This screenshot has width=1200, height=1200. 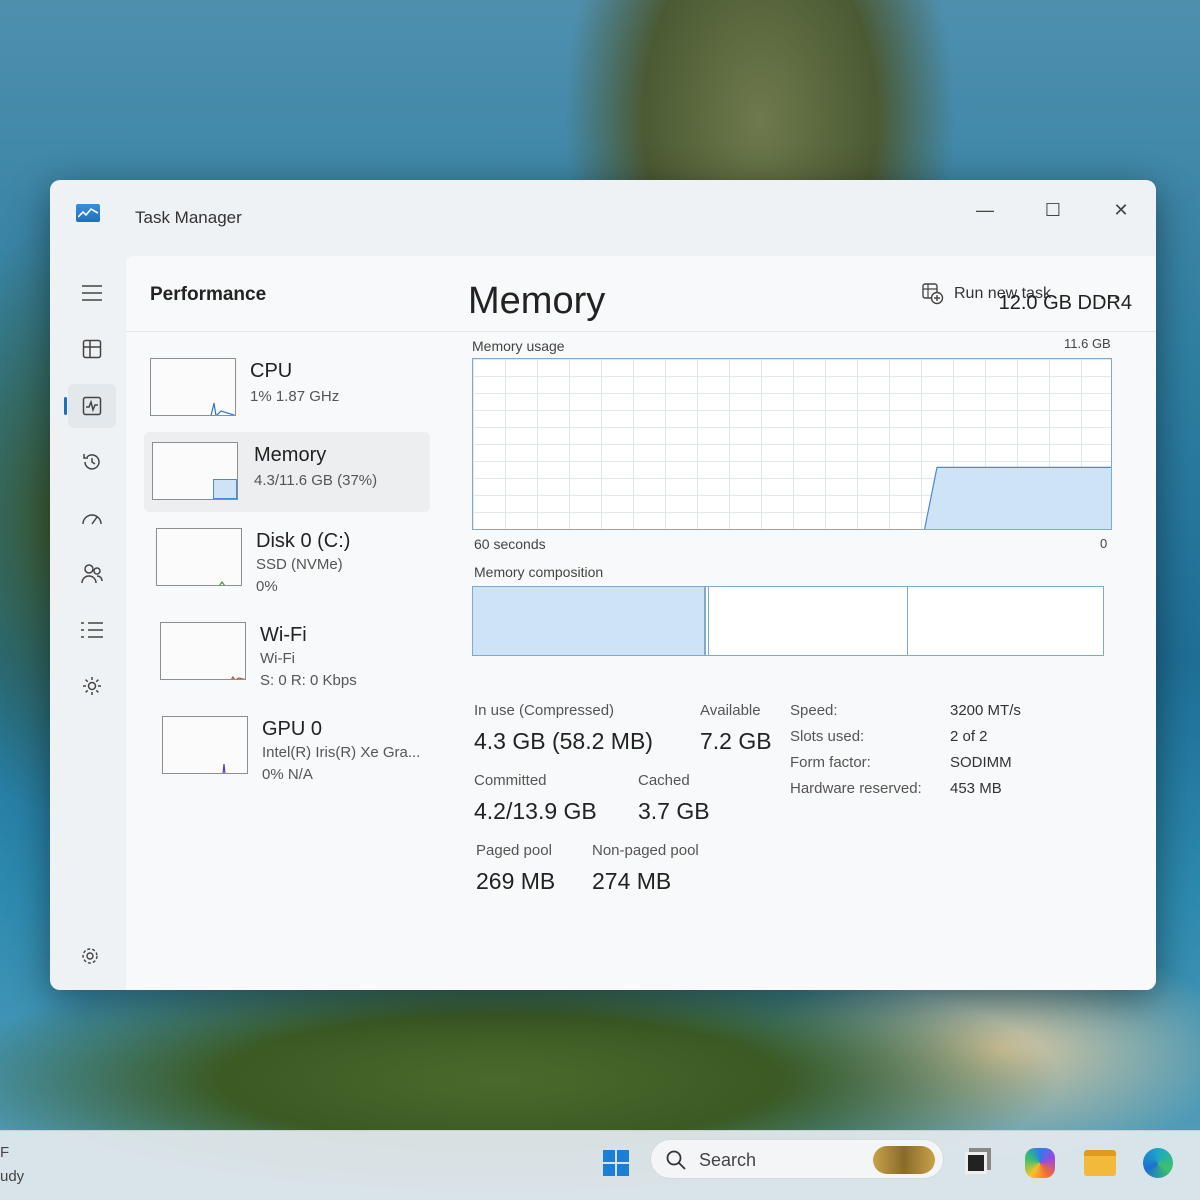 What do you see at coordinates (283, 635) in the screenshot?
I see `device-name: Wi-Fi` at bounding box center [283, 635].